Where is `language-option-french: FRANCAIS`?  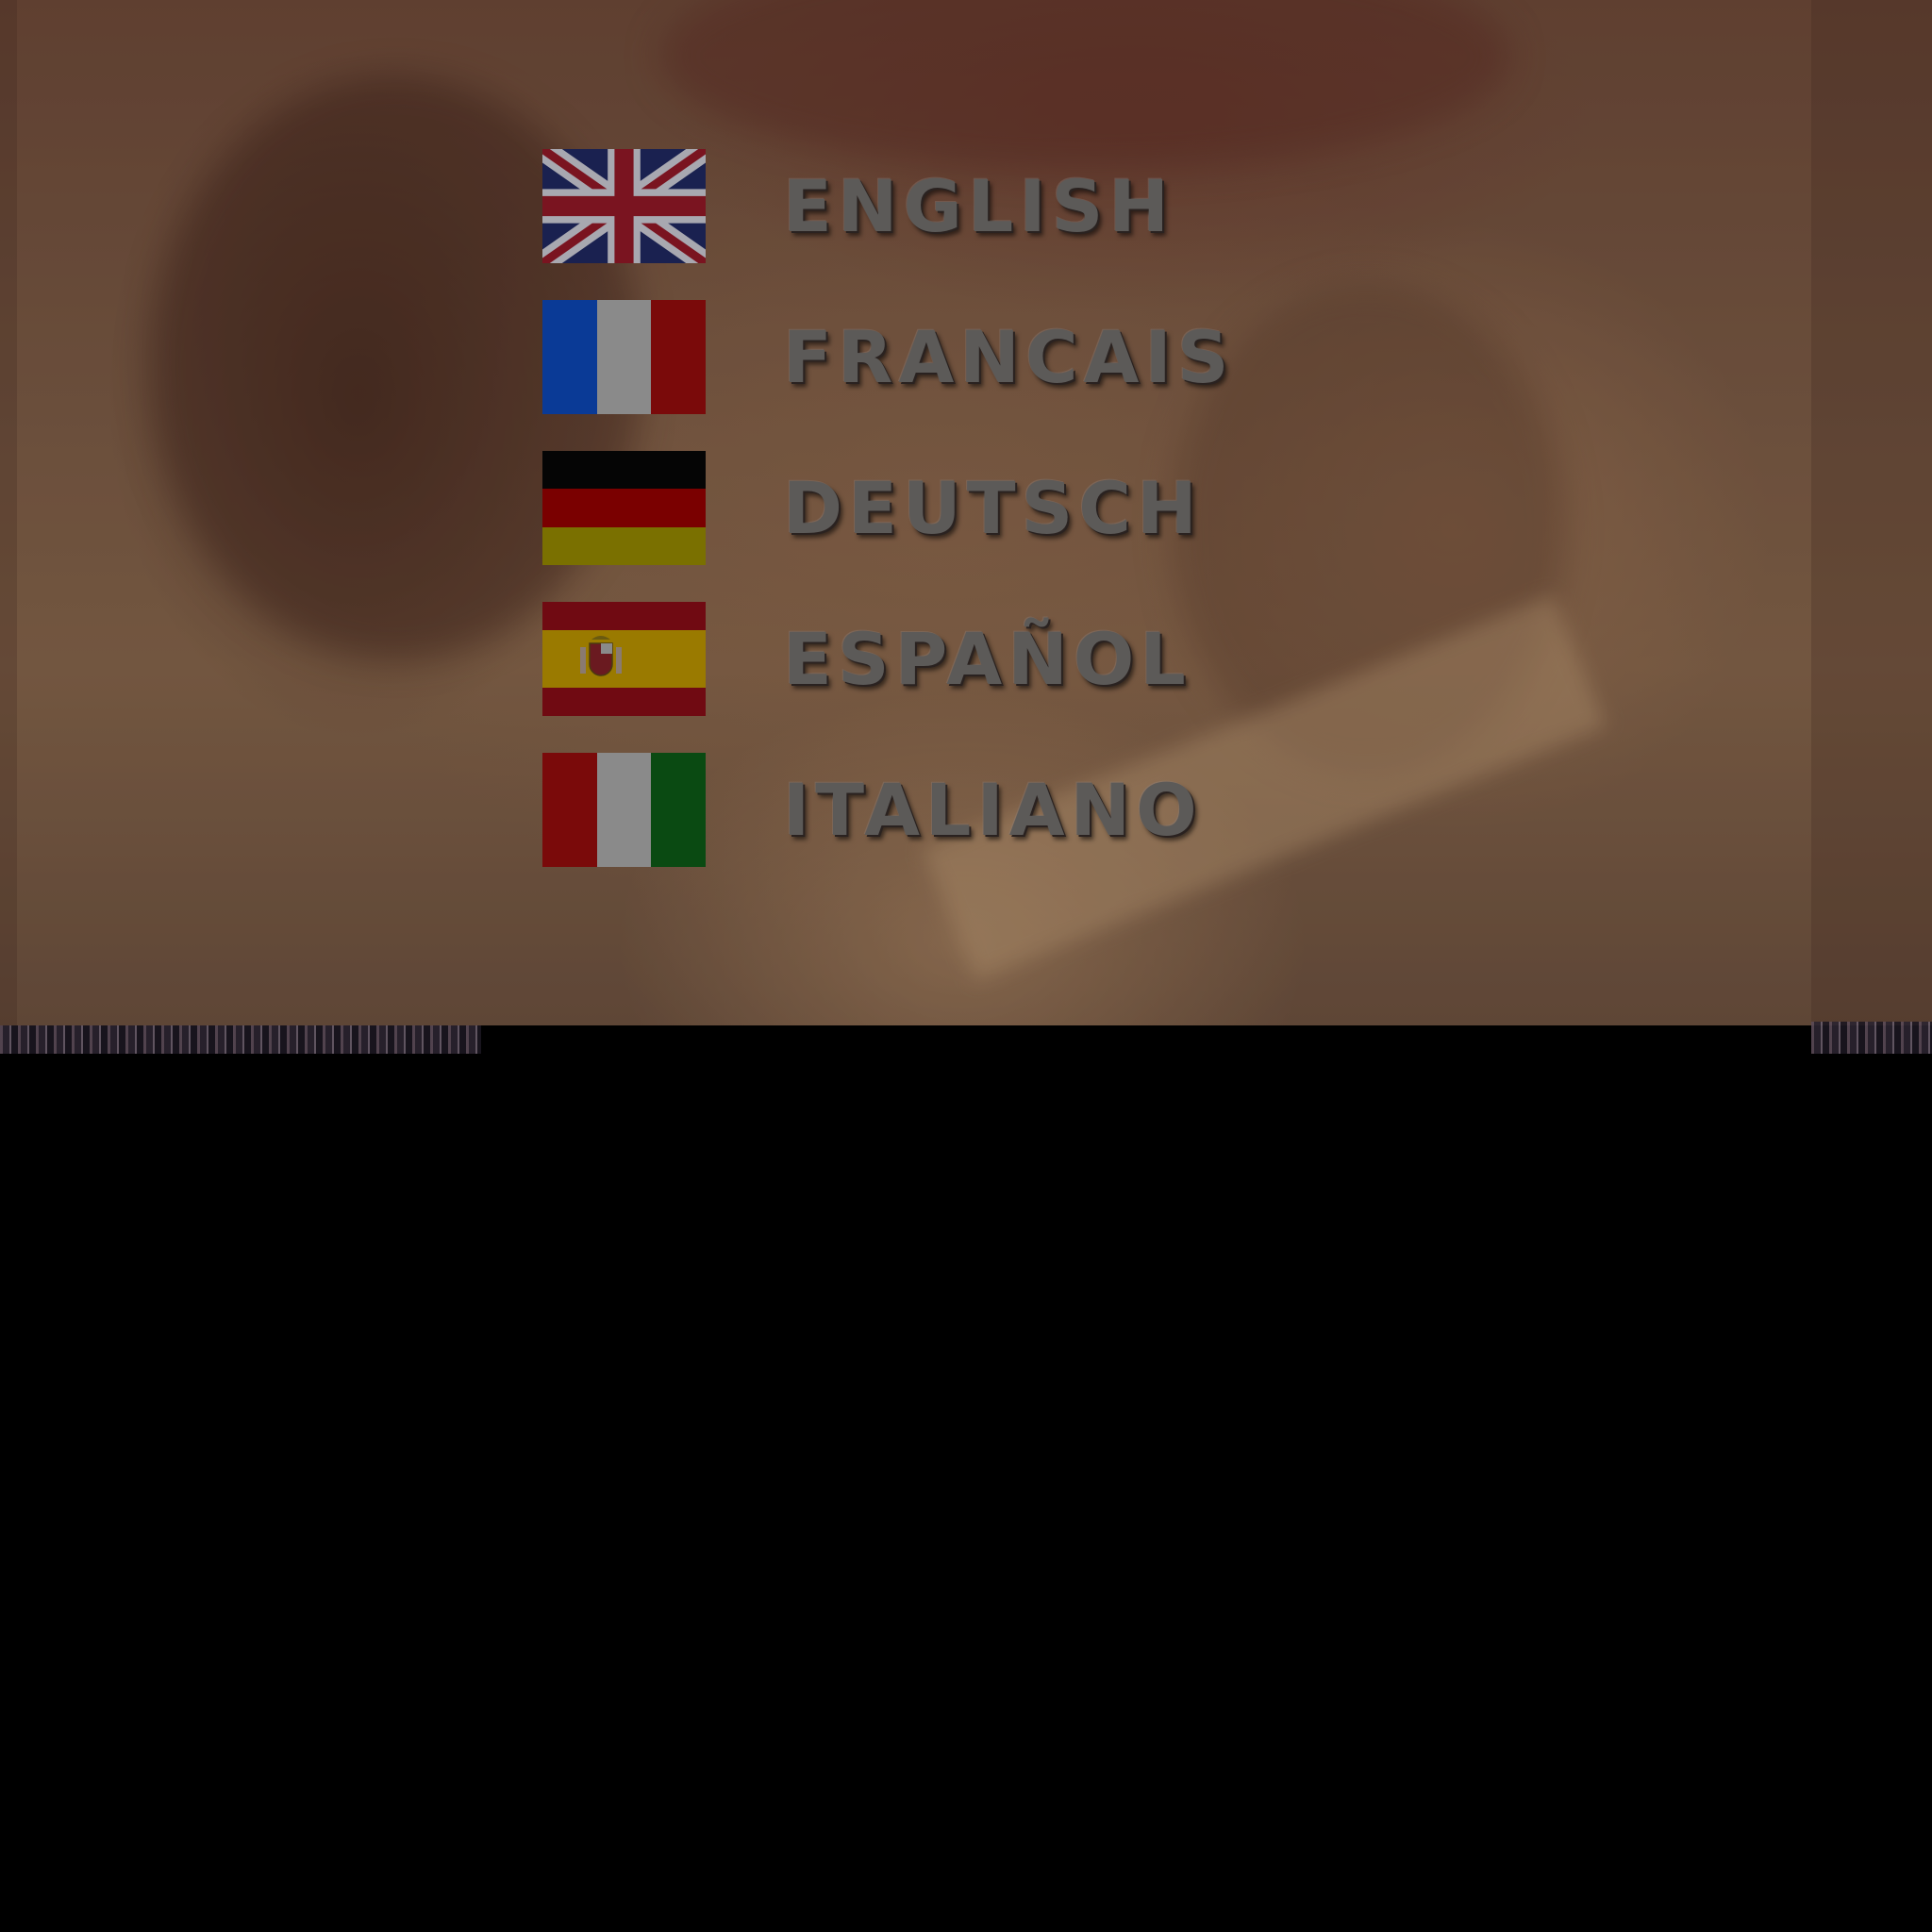
language-option-french: FRANCAIS is located at coordinates (900, 358).